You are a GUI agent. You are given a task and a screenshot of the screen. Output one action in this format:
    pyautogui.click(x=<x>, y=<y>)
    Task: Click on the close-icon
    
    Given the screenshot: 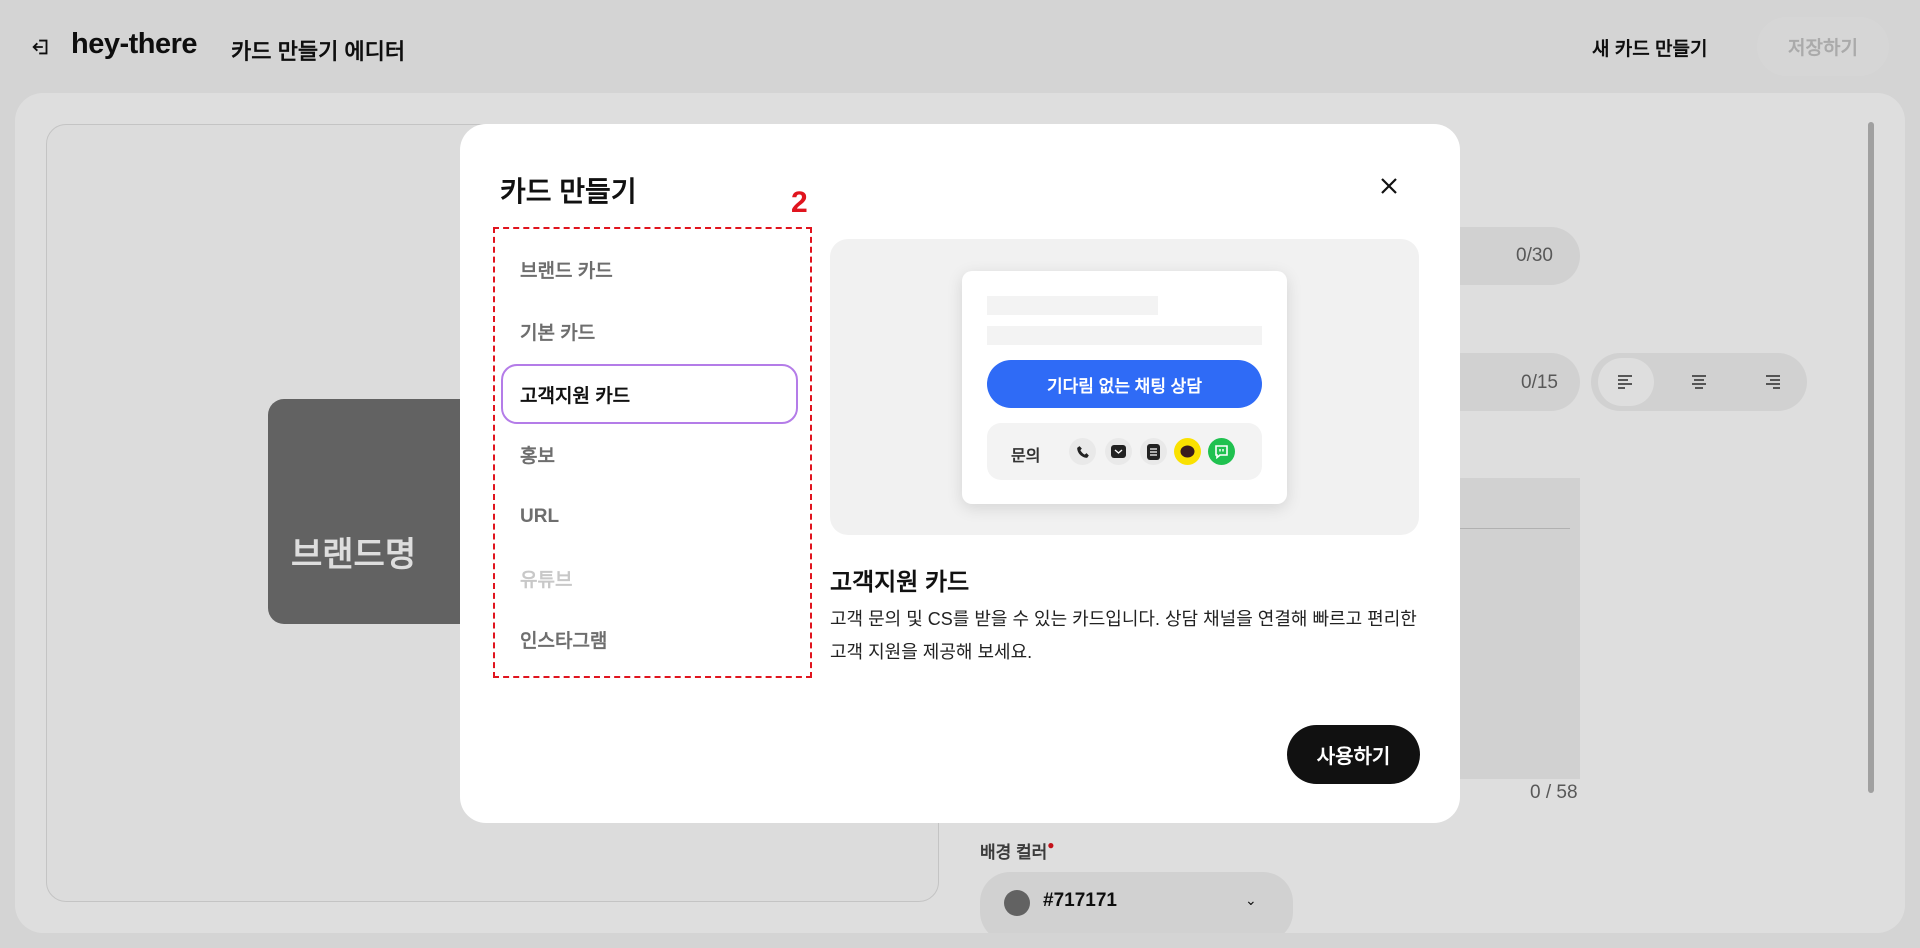 What is the action you would take?
    pyautogui.click(x=1389, y=186)
    